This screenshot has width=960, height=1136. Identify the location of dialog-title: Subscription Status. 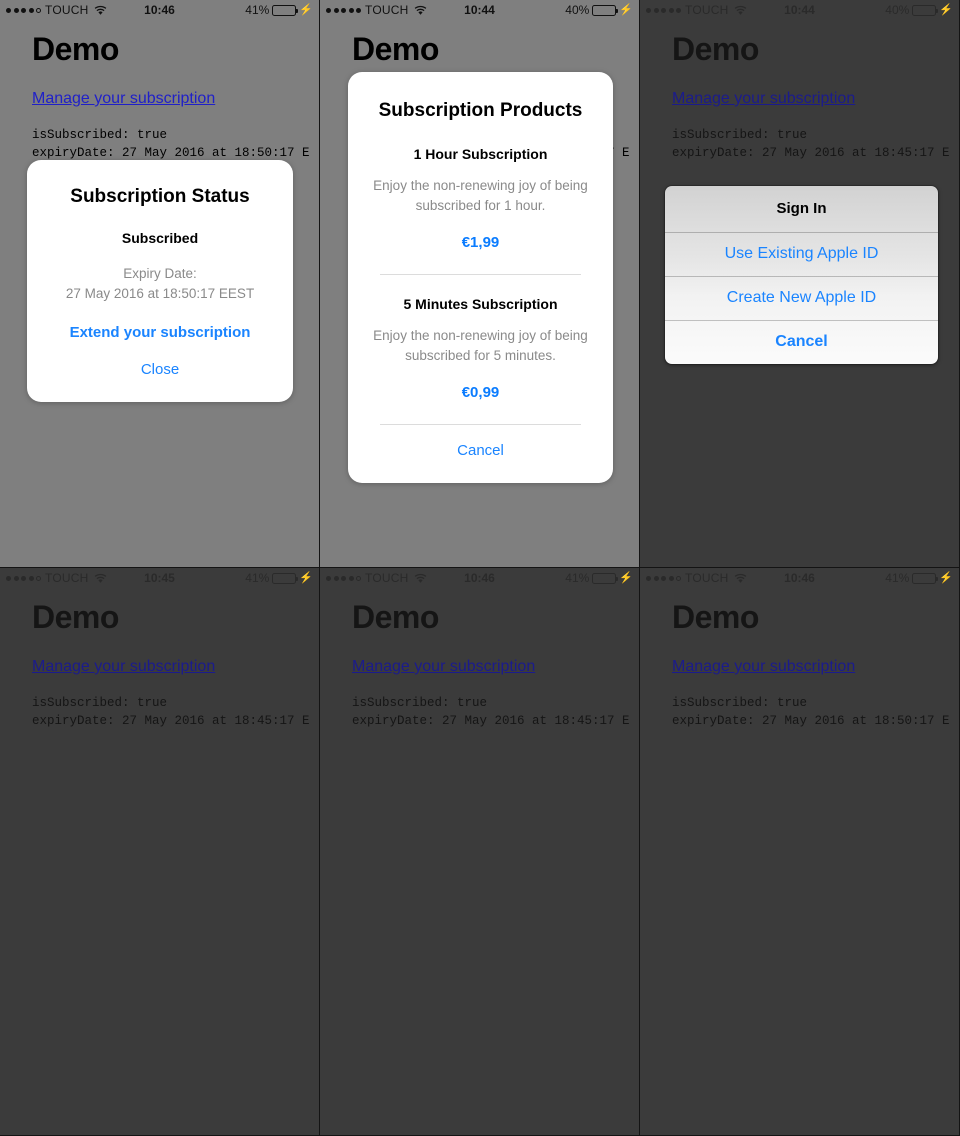
(160, 196).